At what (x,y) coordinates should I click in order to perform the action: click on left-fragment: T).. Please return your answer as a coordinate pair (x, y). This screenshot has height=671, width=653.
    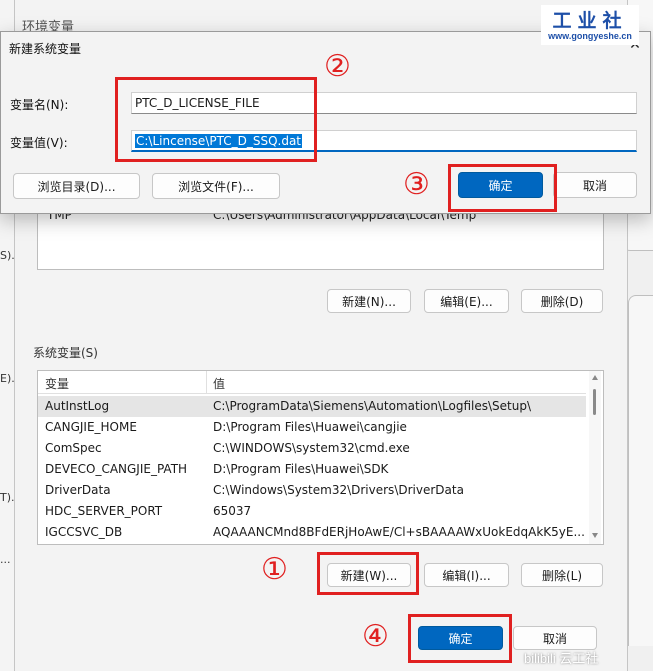
    Looking at the image, I should click on (7, 497).